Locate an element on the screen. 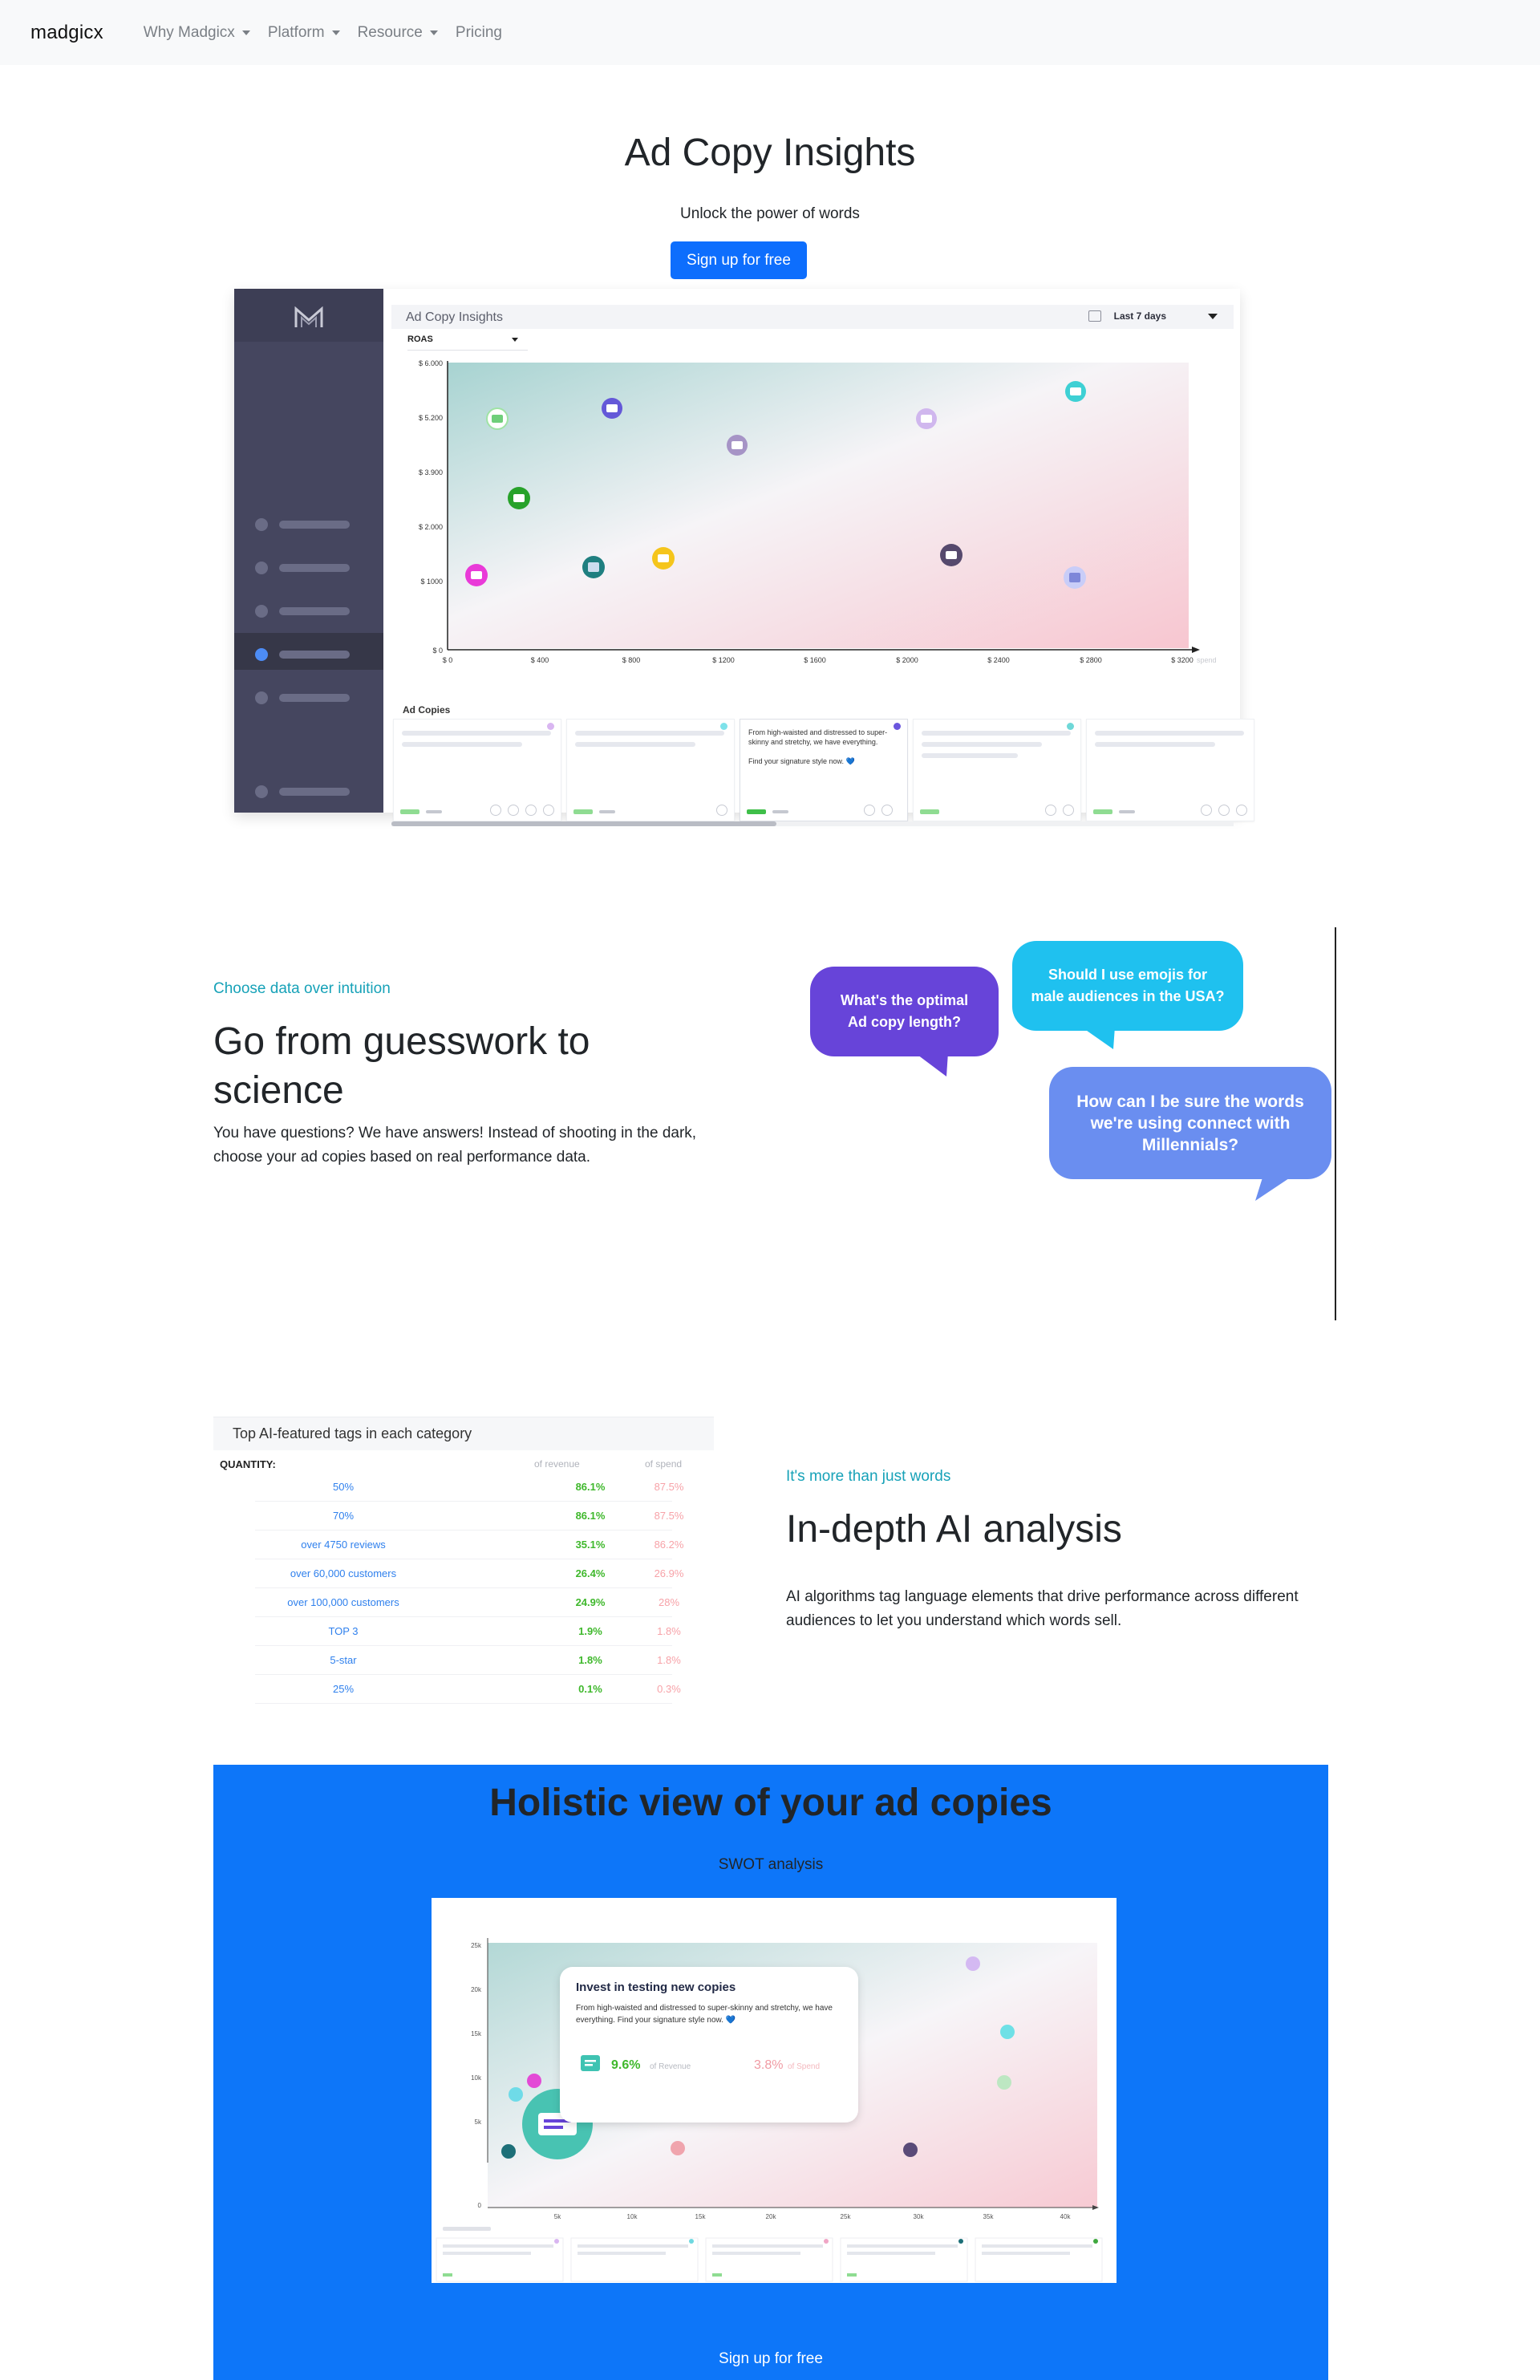  nav-pricing: Pricing is located at coordinates (479, 33).